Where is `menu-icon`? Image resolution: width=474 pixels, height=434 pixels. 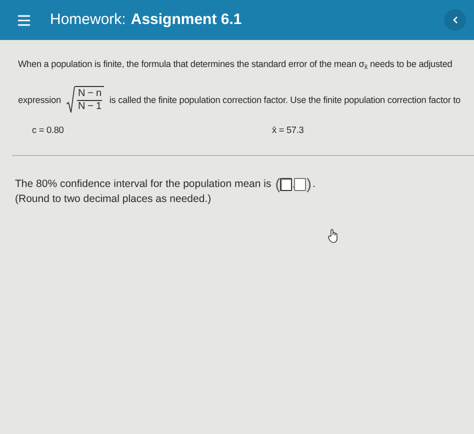
menu-icon is located at coordinates (24, 20).